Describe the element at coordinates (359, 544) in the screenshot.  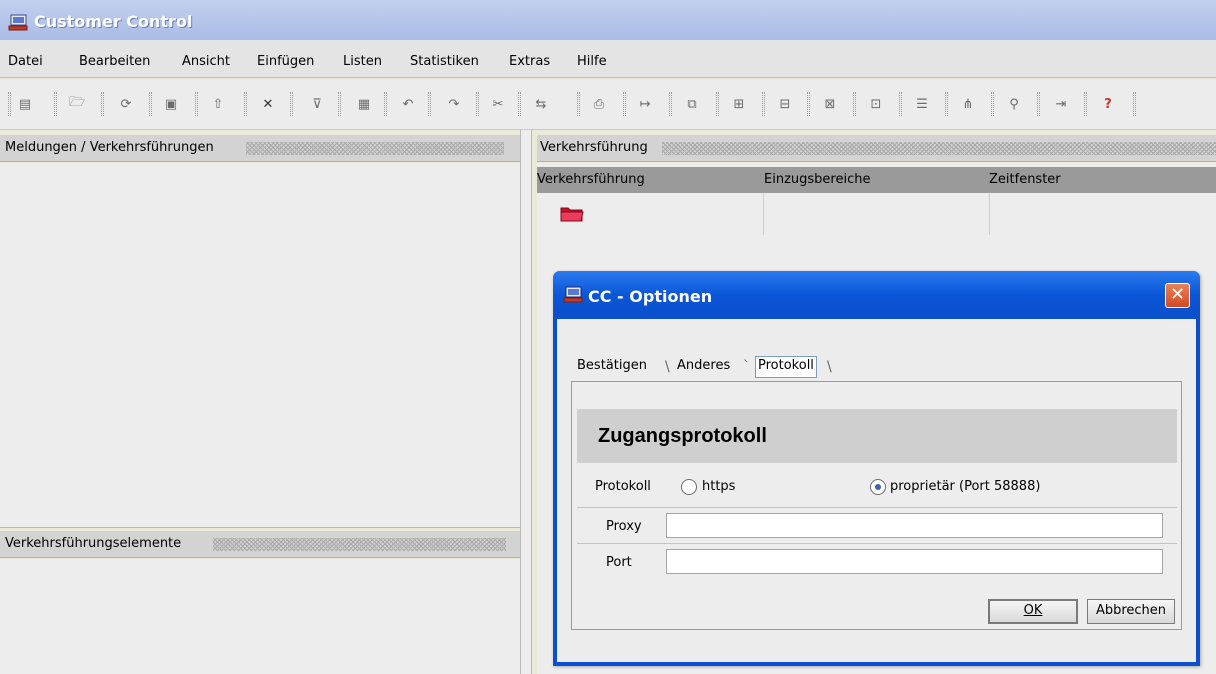
I see `header-hatch` at that location.